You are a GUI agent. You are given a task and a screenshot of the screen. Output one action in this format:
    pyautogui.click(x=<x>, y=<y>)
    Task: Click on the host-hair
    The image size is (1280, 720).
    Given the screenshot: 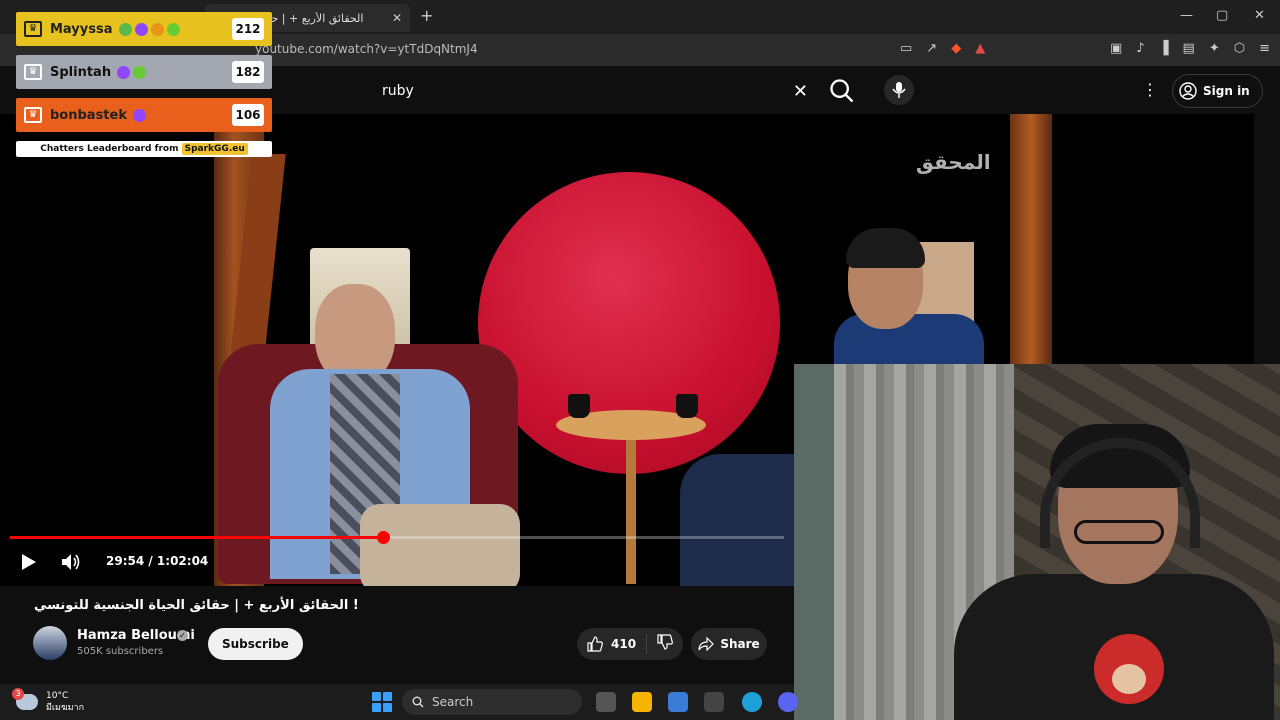 What is the action you would take?
    pyautogui.click(x=885, y=248)
    